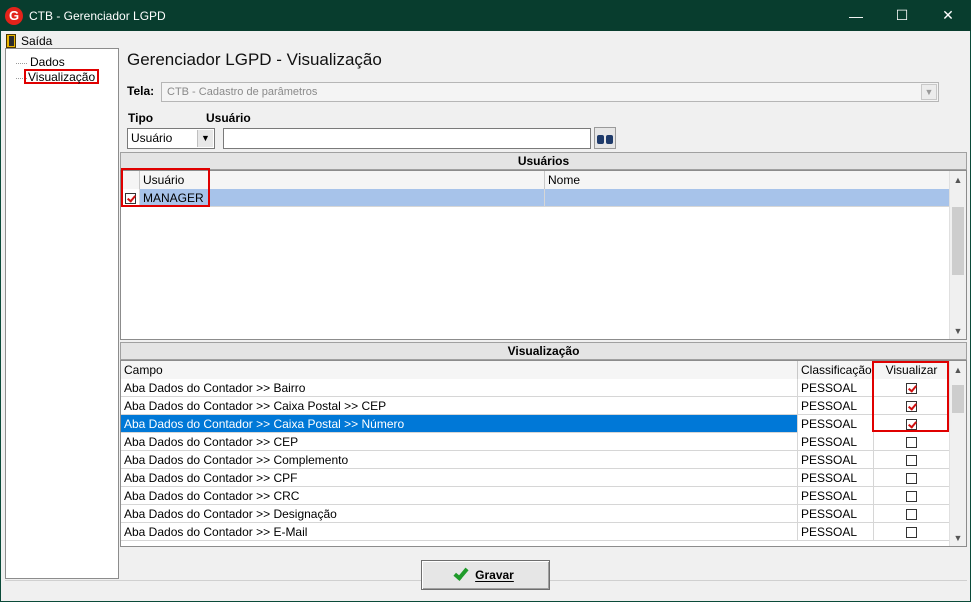 The image size is (971, 602). What do you see at coordinates (957, 453) in the screenshot?
I see `visualizacao-scrollbar: ▲ ▼` at bounding box center [957, 453].